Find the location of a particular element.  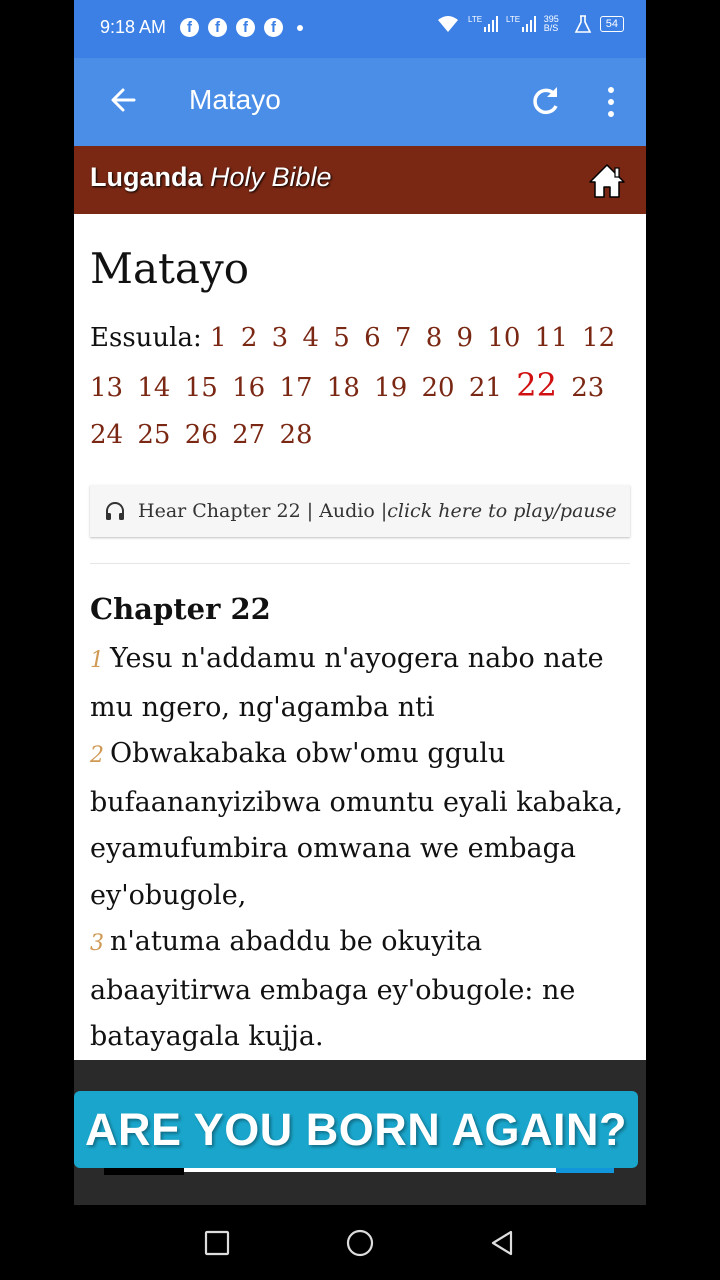

chapter-link: 13 is located at coordinates (106, 388).